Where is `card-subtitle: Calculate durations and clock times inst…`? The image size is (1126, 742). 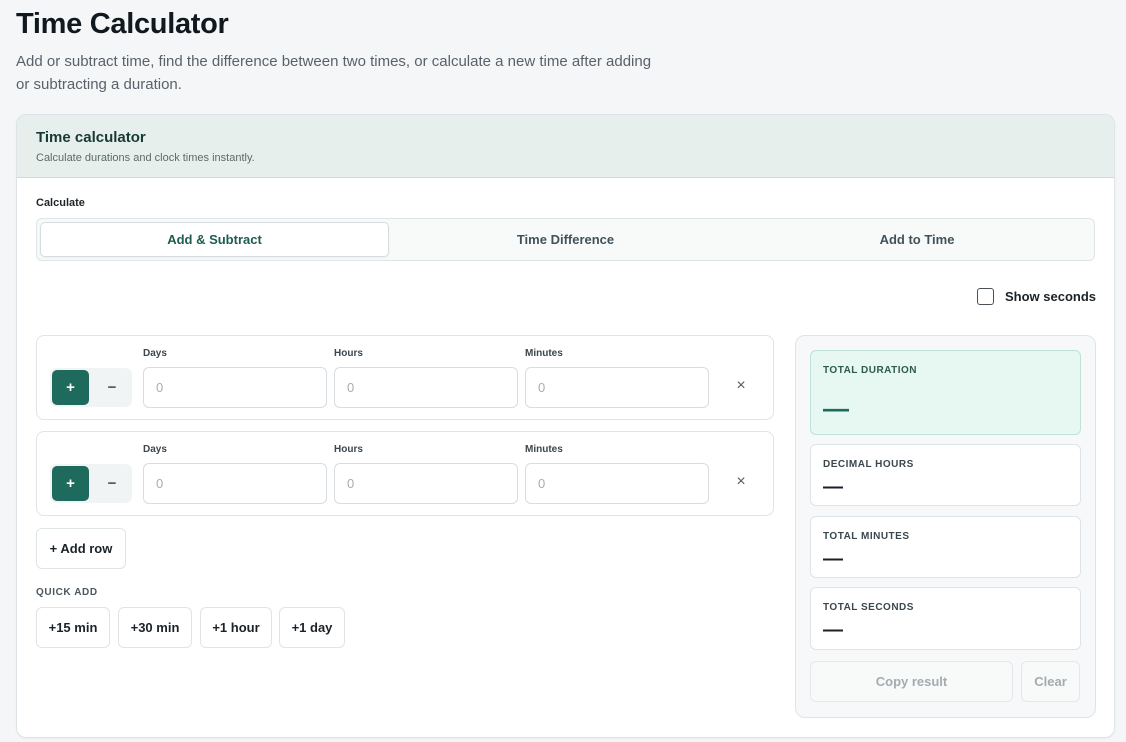
card-subtitle: Calculate durations and clock times inst… is located at coordinates (145, 158).